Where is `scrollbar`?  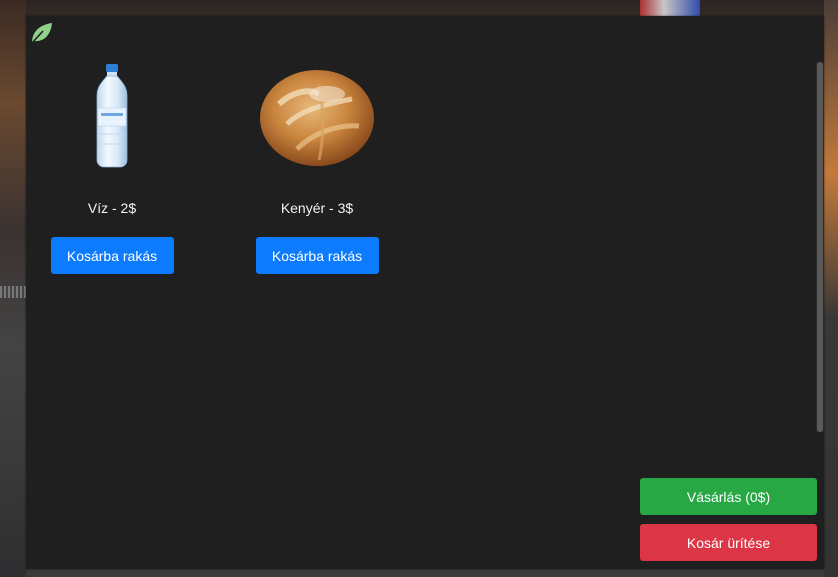
scrollbar is located at coordinates (820, 247).